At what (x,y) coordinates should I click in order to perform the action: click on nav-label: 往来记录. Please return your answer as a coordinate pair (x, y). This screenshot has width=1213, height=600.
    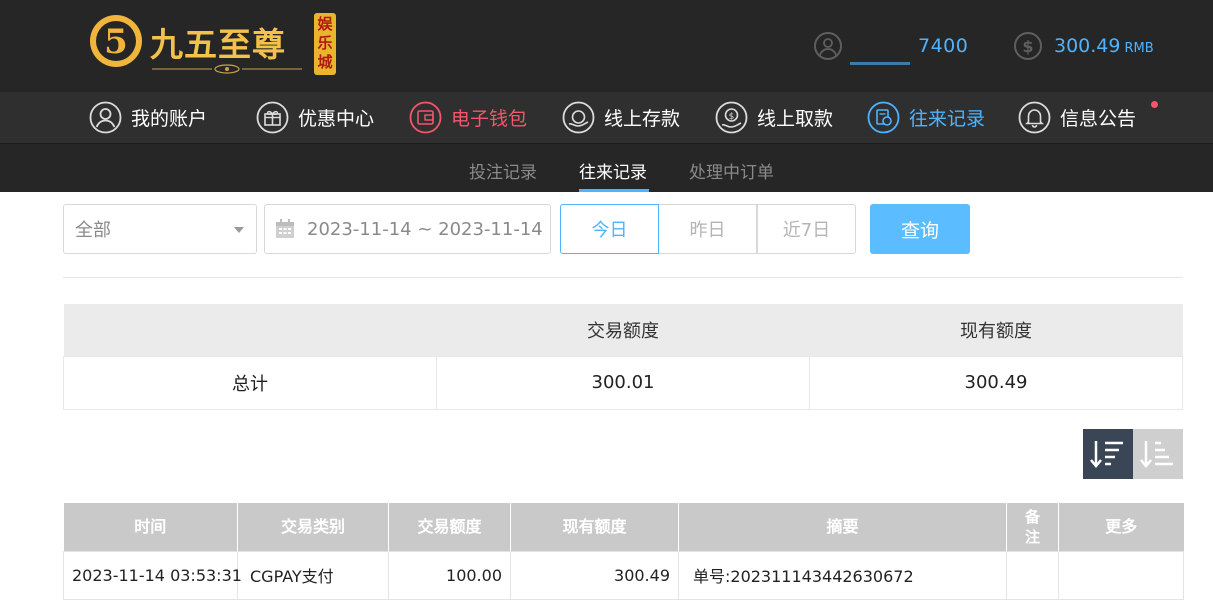
    Looking at the image, I should click on (947, 119).